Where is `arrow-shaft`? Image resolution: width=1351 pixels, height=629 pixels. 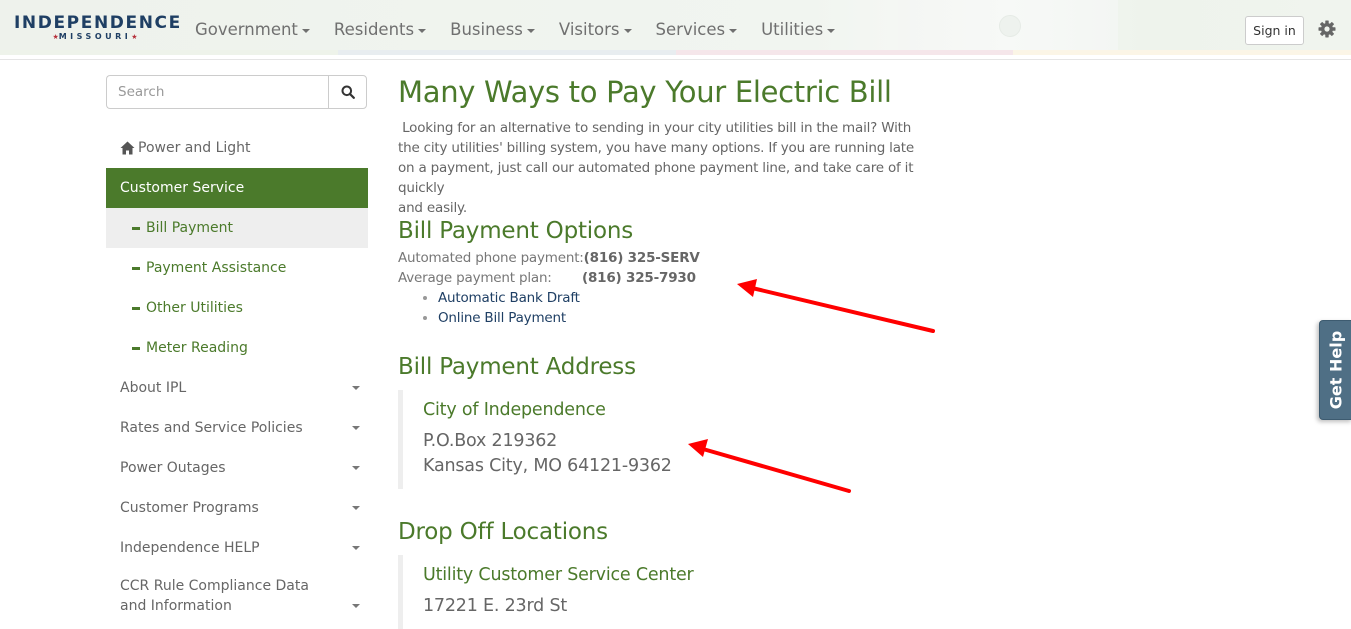
arrow-shaft is located at coordinates (776, 470).